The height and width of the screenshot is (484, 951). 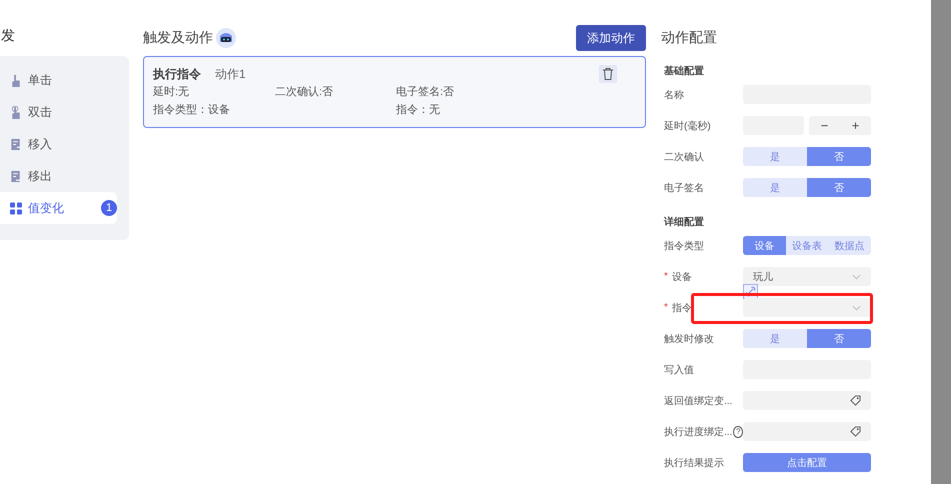 What do you see at coordinates (40, 80) in the screenshot?
I see `trigger-label: 单击` at bounding box center [40, 80].